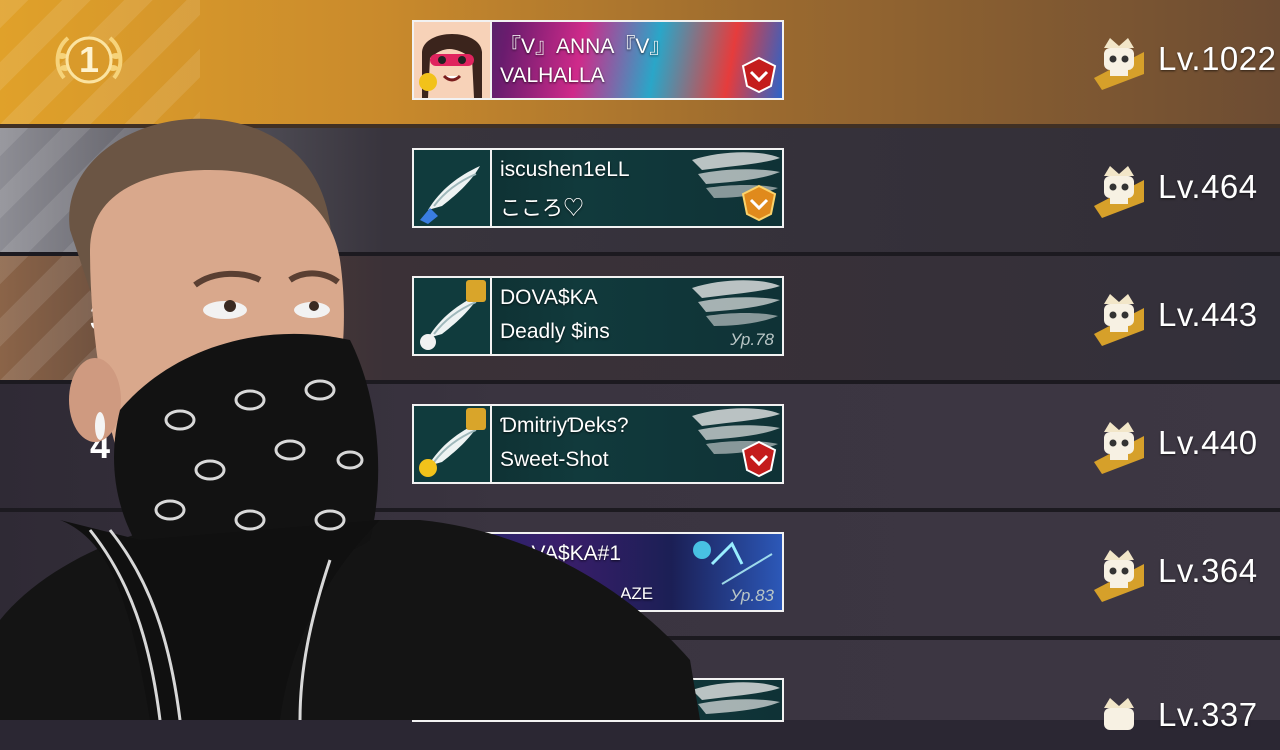  Describe the element at coordinates (752, 595) in the screenshot. I see `guild-level: Ур.83` at that location.